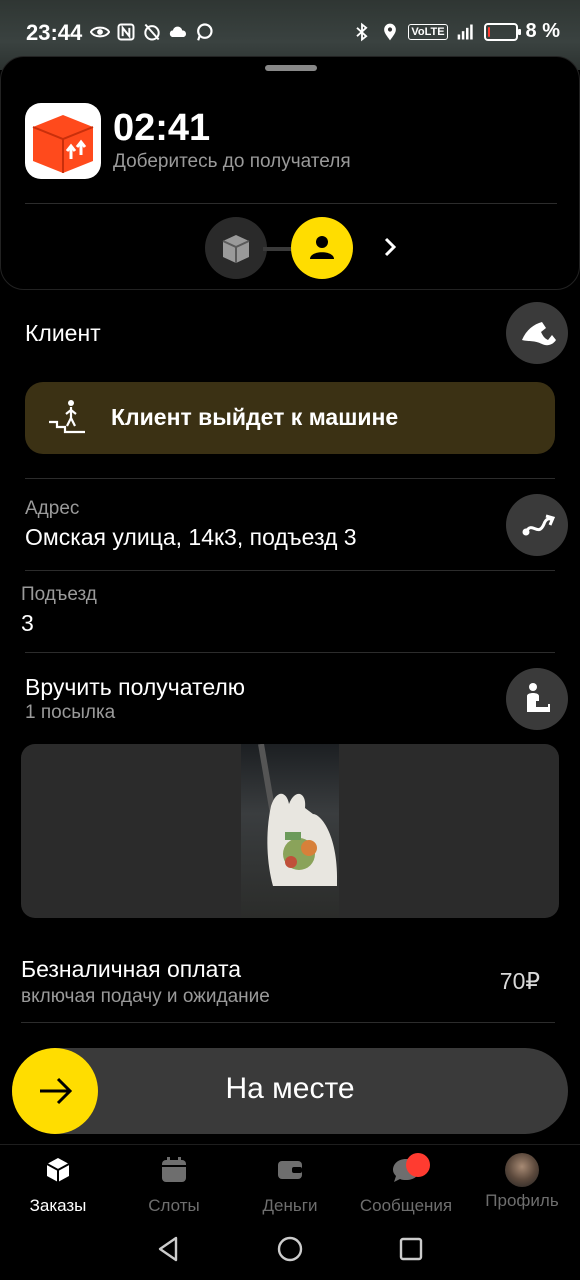 This screenshot has width=580, height=1280. I want to click on tab-profile: Профиль, so click(522, 1182).